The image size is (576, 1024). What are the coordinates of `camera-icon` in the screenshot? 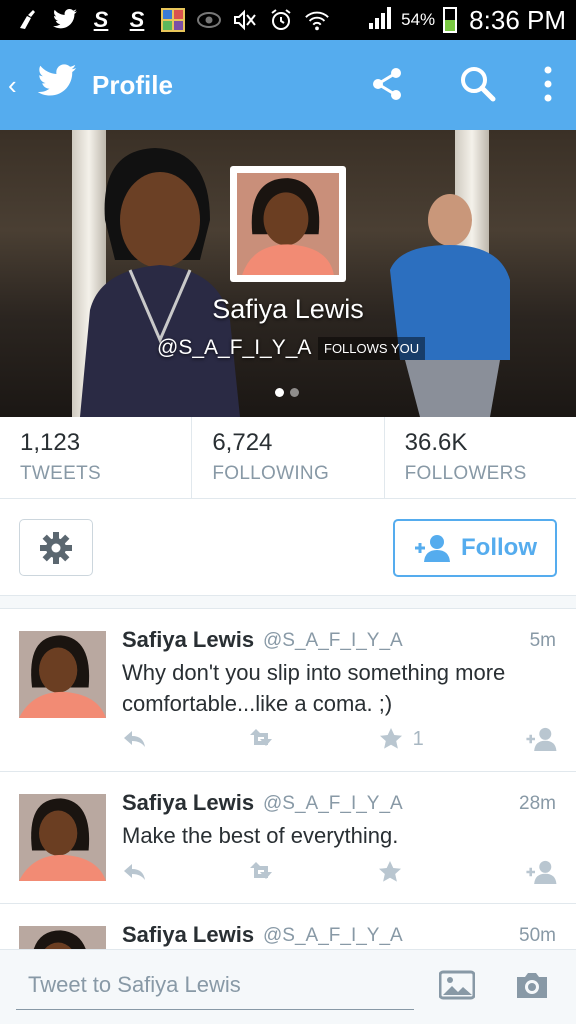 It's located at (532, 987).